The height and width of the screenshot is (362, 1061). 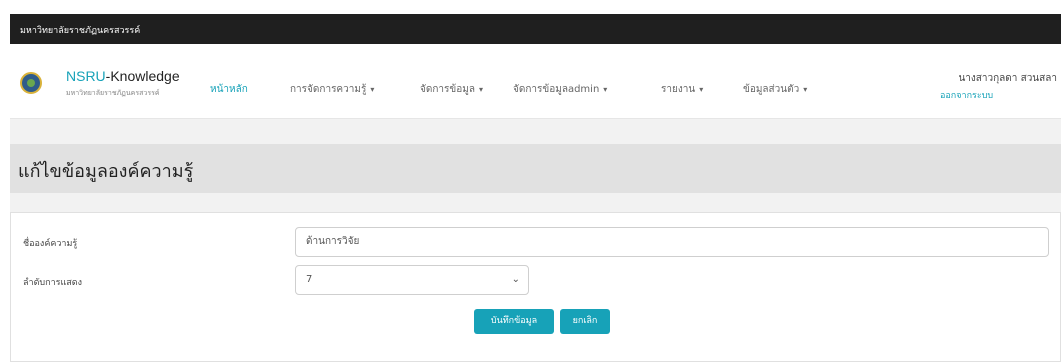 What do you see at coordinates (328, 89) in the screenshot?
I see `nav-item-label: การจัดการความรู้` at bounding box center [328, 89].